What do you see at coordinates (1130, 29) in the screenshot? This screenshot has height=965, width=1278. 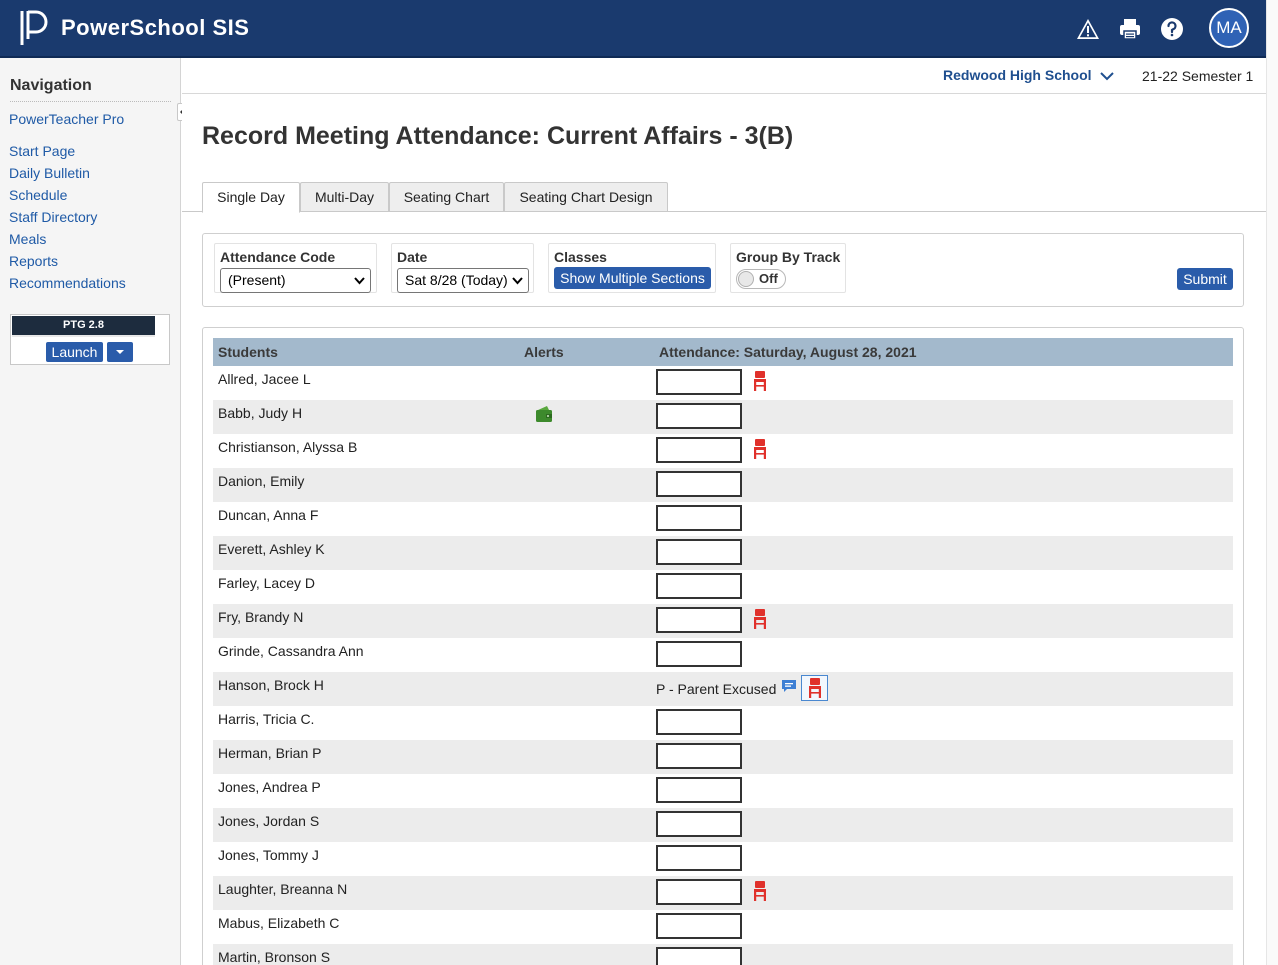 I see `printer-icon` at bounding box center [1130, 29].